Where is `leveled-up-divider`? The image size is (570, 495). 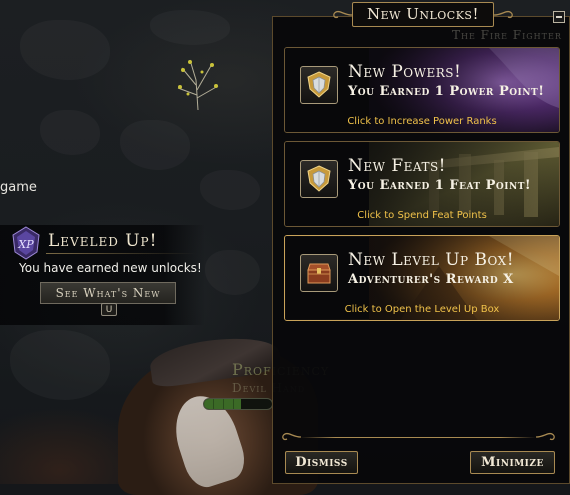
leveled-up-divider is located at coordinates (121, 253).